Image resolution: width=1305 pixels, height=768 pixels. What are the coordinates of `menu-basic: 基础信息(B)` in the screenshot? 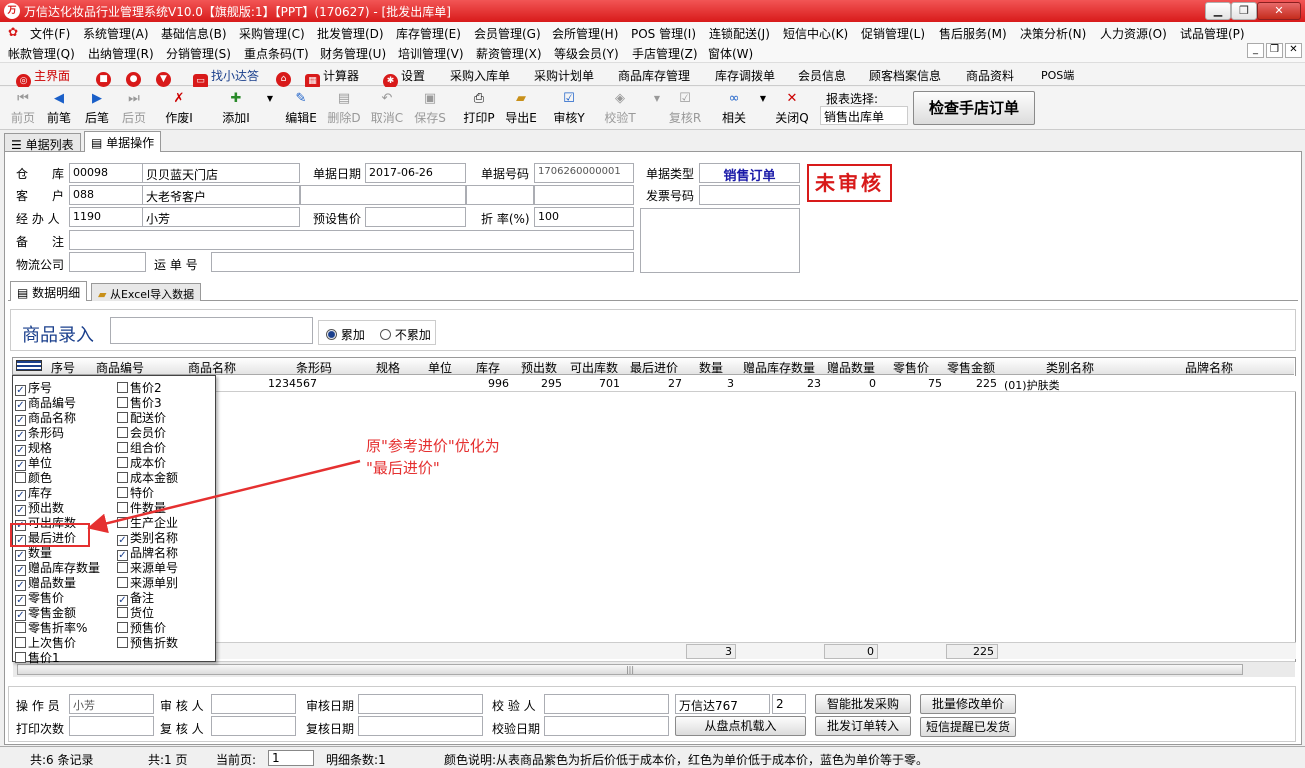 It's located at (194, 33).